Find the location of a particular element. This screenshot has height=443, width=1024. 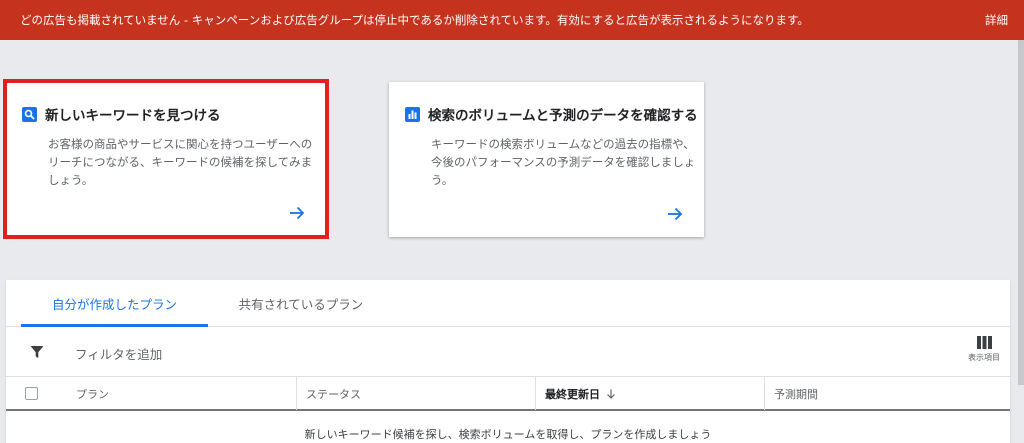

card-title: 検索のボリュームと予測のデータを確認する is located at coordinates (563, 116).